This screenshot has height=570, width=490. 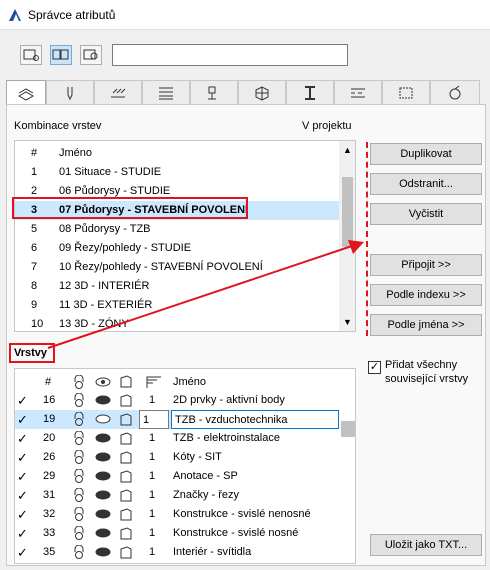 I want to click on combination-num: 1, so click(x=34, y=172).